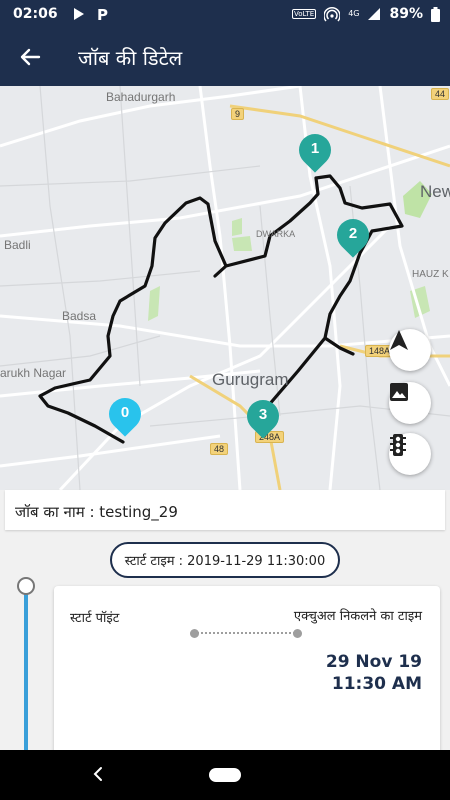 This screenshot has width=450, height=800. I want to click on nav-home-button, so click(225, 775).